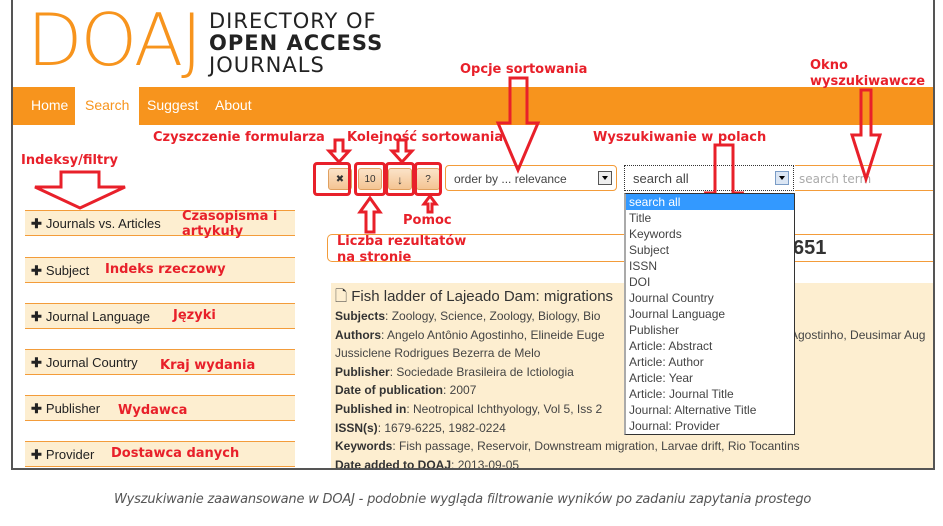 This screenshot has height=526, width=943. I want to click on option-article-author: Article: Author, so click(710, 362).